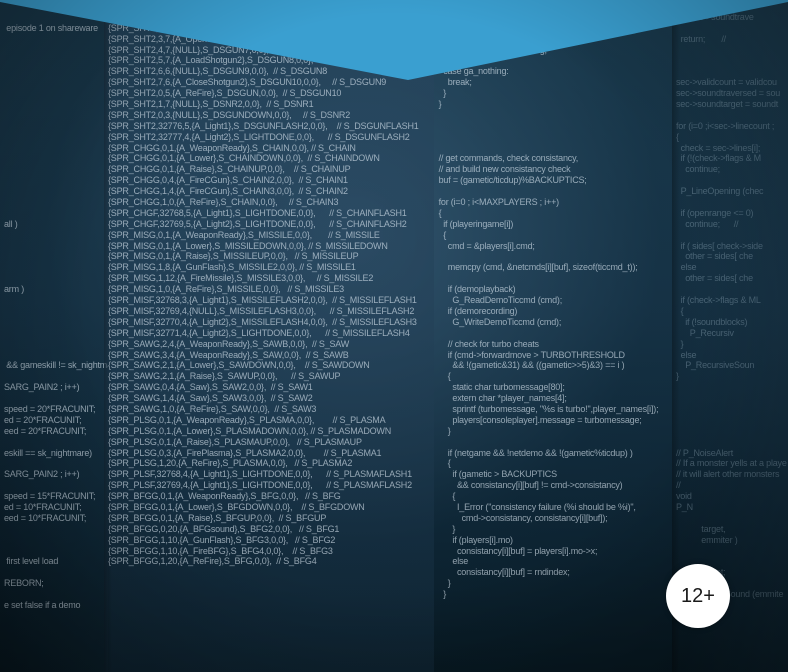 The image size is (788, 672). Describe the element at coordinates (701, 38) in the screenshot. I see `code-line: return; //` at that location.